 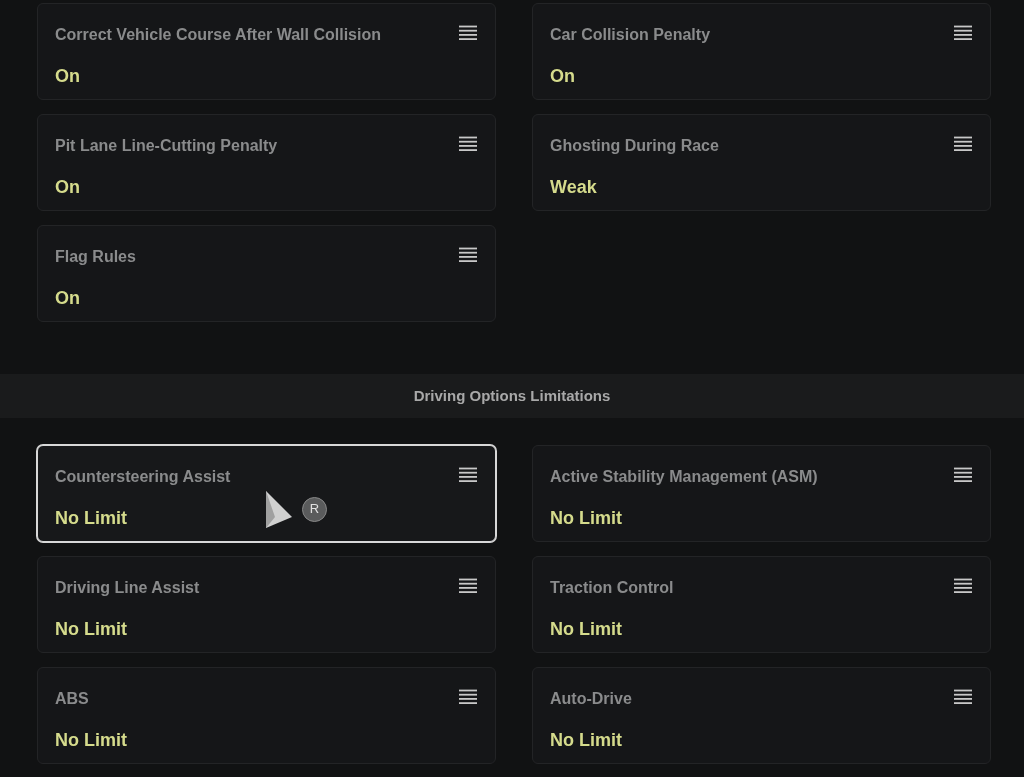 What do you see at coordinates (630, 35) in the screenshot?
I see `setting-label: Car Collision Penalty` at bounding box center [630, 35].